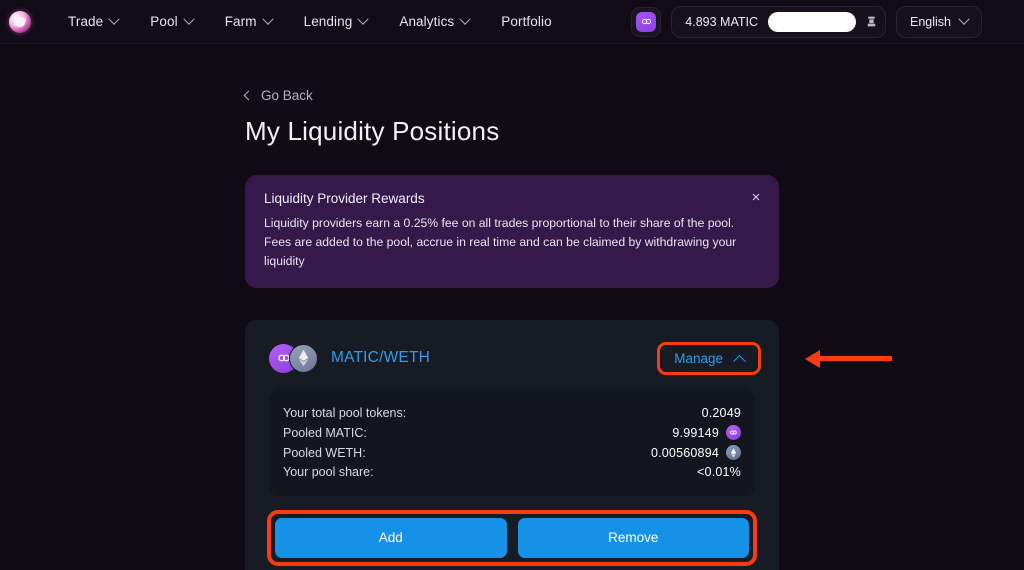 Image resolution: width=1024 pixels, height=570 pixels. Describe the element at coordinates (427, 21) in the screenshot. I see `nav-label: Analytics` at that location.